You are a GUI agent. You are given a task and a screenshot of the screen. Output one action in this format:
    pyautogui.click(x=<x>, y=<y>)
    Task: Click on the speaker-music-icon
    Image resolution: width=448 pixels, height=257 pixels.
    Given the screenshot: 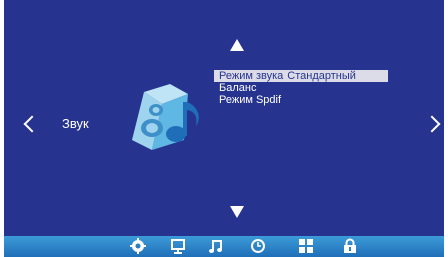 What is the action you would take?
    pyautogui.click(x=165, y=117)
    